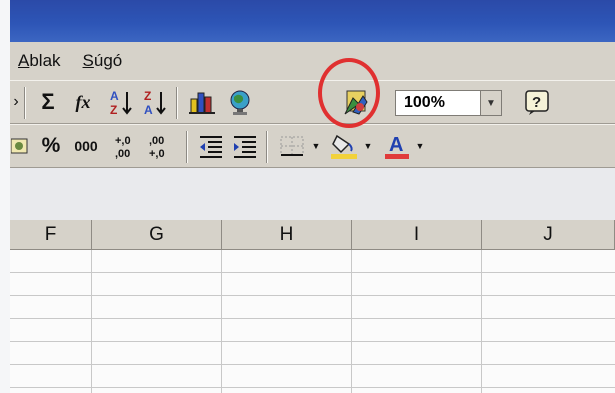 Image resolution: width=615 pixels, height=393 pixels. Describe the element at coordinates (312, 102) in the screenshot. I see `standard-toolbar: › Σ fx A Z Z A 100% ▼ ?` at that location.